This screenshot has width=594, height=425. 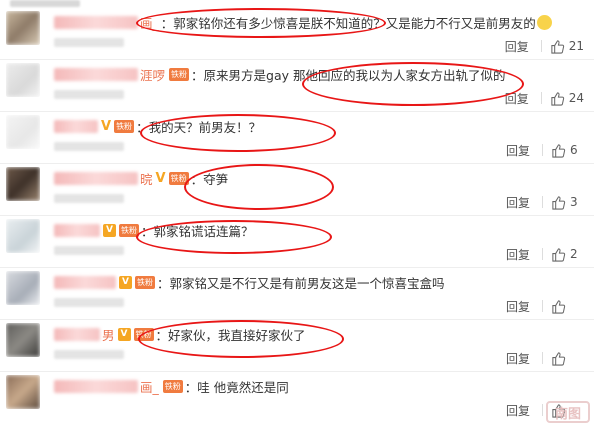 What do you see at coordinates (236, 387) in the screenshot?
I see `comment-text: ：哇 他竟然还是同` at bounding box center [236, 387].